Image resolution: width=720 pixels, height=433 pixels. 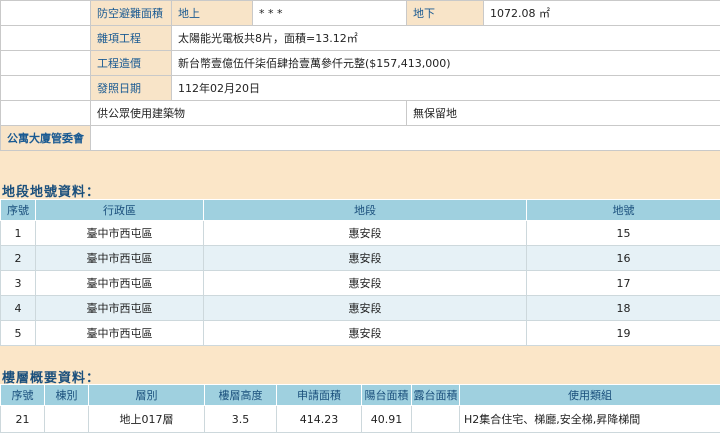 I want to click on committee-value, so click(x=405, y=138).